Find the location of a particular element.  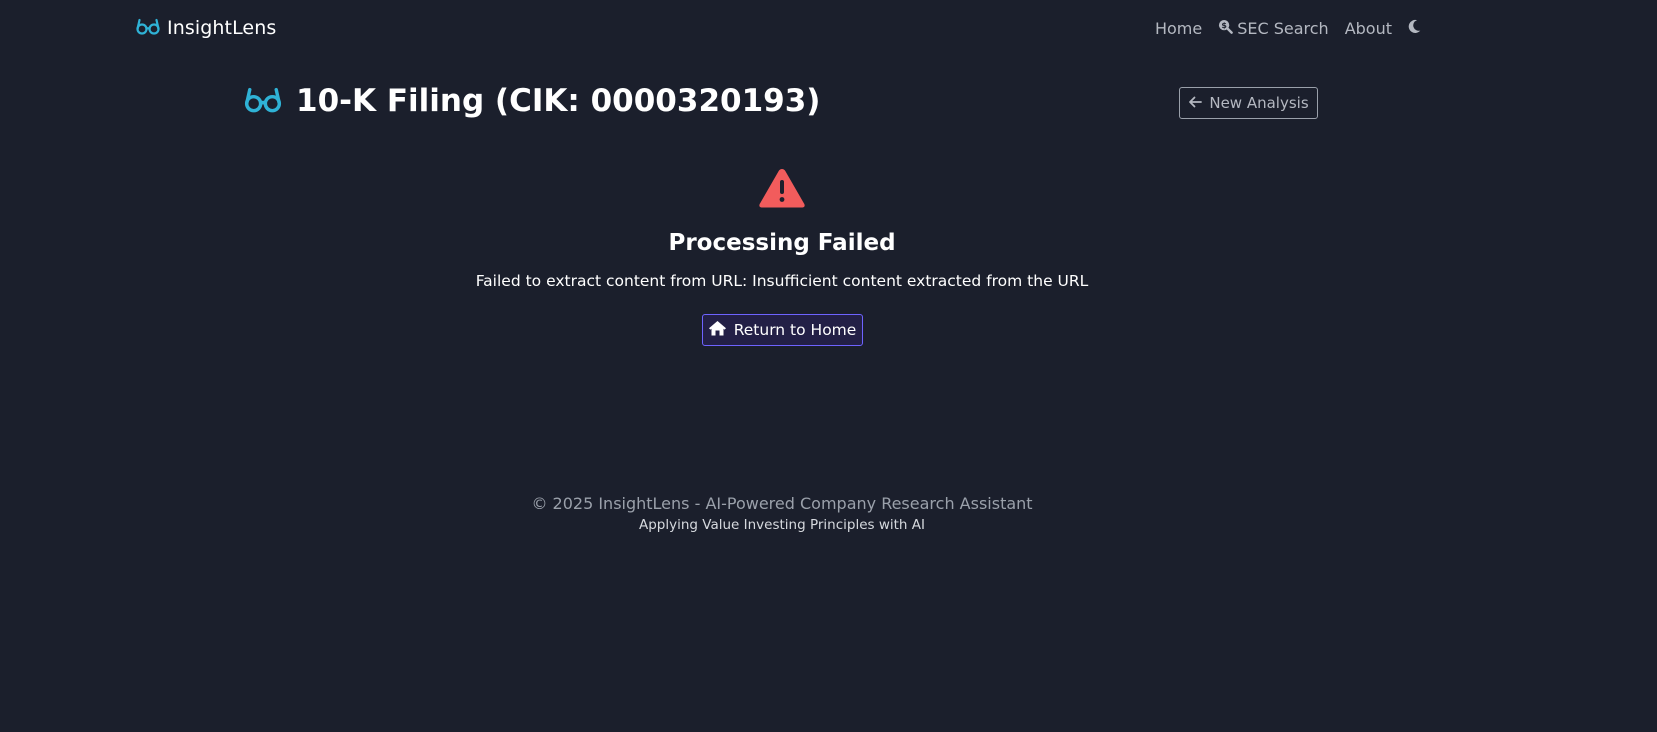

theme-toggle-button is located at coordinates (1414, 28).